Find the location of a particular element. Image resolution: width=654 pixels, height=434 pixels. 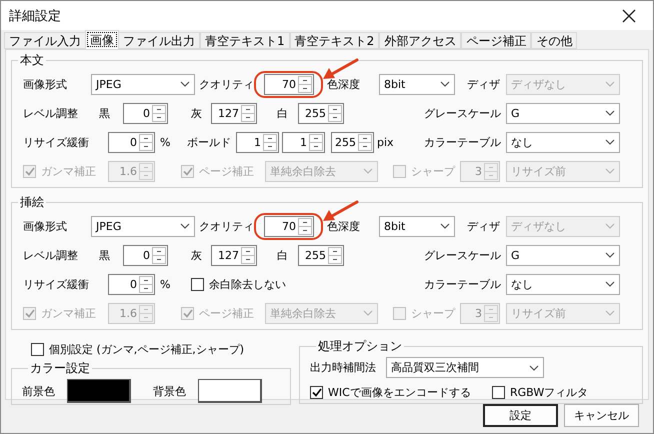

group-title: 挿絵 is located at coordinates (32, 202).